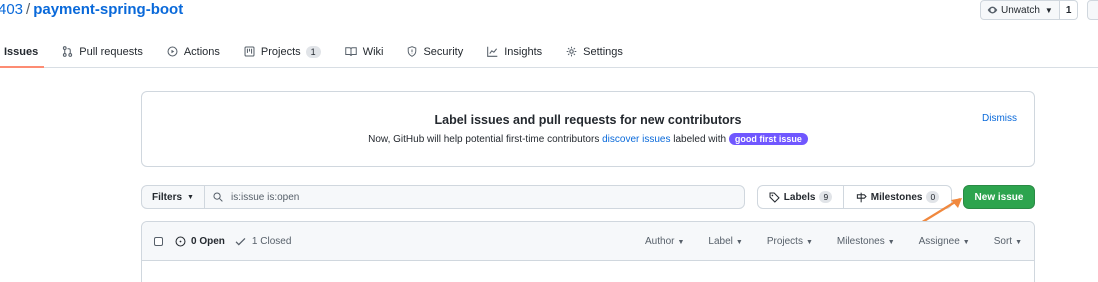  I want to click on tab-label: Security, so click(443, 51).